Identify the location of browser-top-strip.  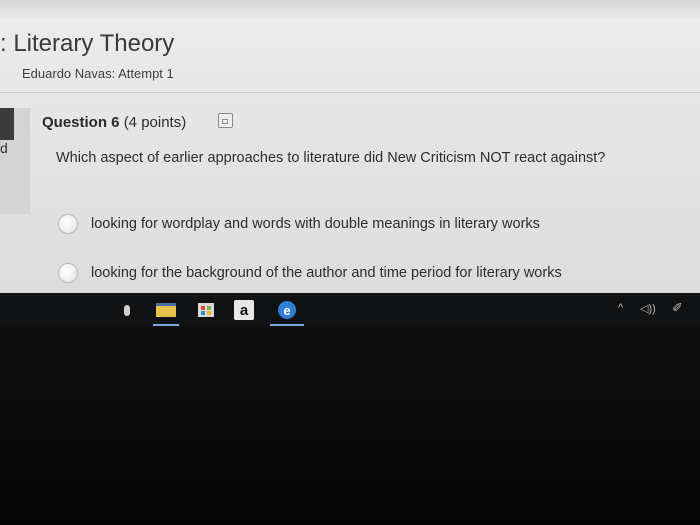
(350, 9).